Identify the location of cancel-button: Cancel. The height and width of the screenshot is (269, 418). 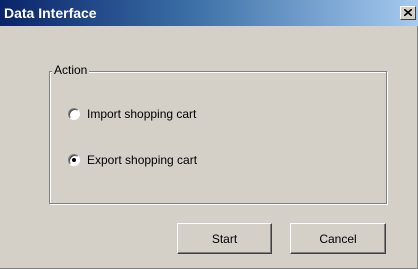
(338, 238).